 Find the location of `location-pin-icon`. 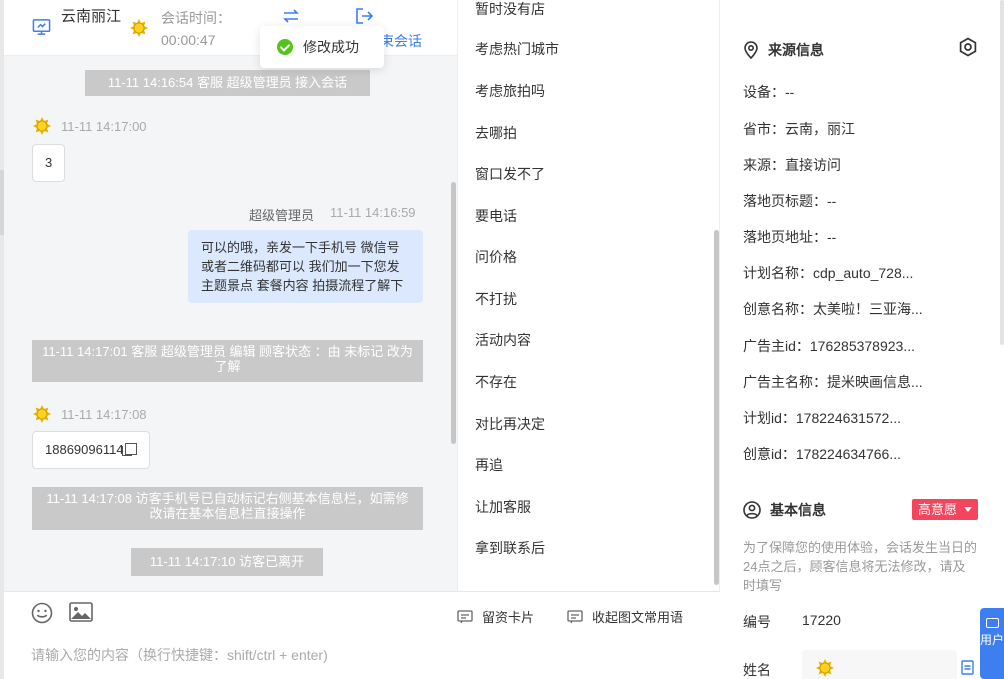

location-pin-icon is located at coordinates (751, 50).